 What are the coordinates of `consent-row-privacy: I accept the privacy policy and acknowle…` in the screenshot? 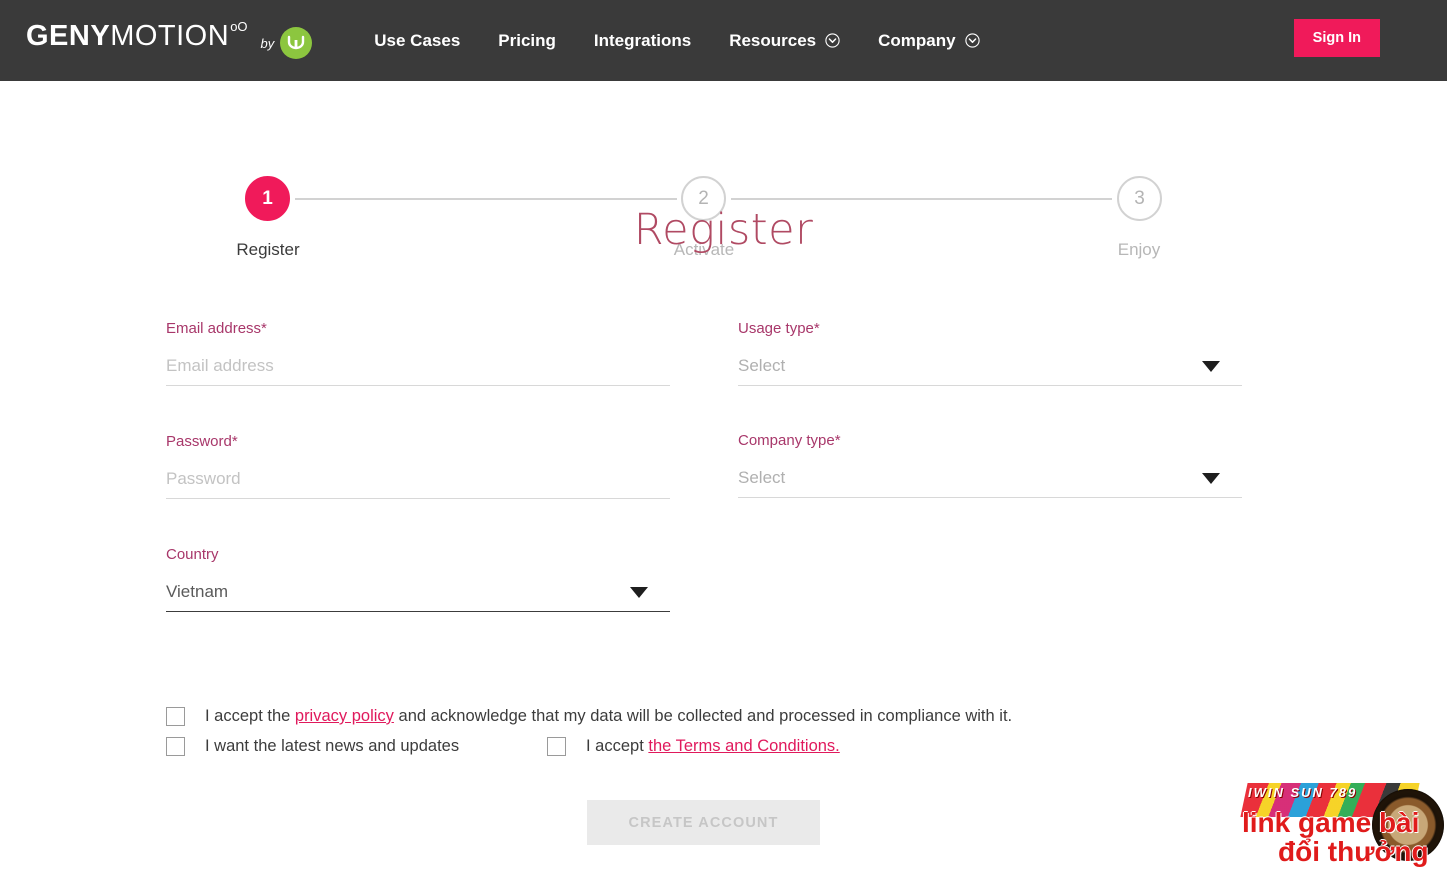 It's located at (716, 716).